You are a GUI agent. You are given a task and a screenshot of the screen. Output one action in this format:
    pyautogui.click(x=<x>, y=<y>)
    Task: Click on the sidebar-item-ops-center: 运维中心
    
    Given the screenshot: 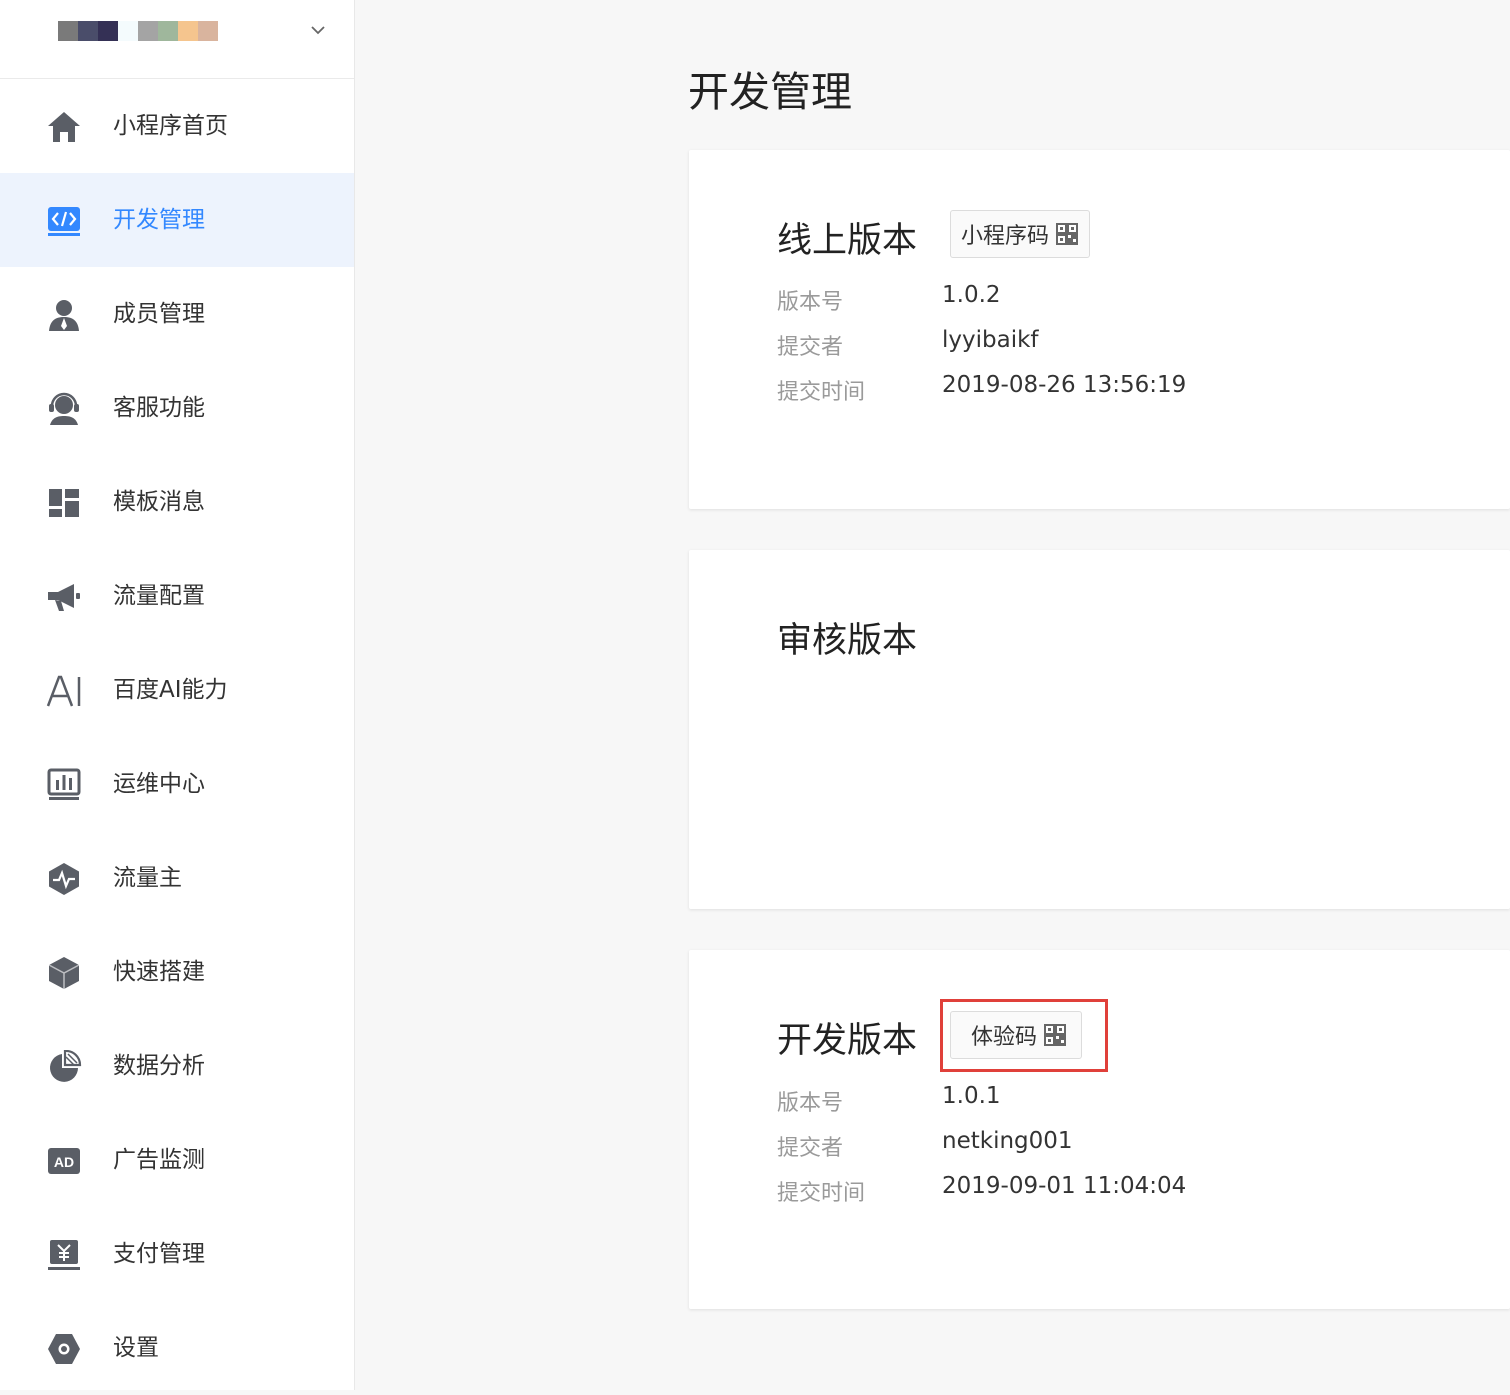 What is the action you would take?
    pyautogui.click(x=177, y=784)
    